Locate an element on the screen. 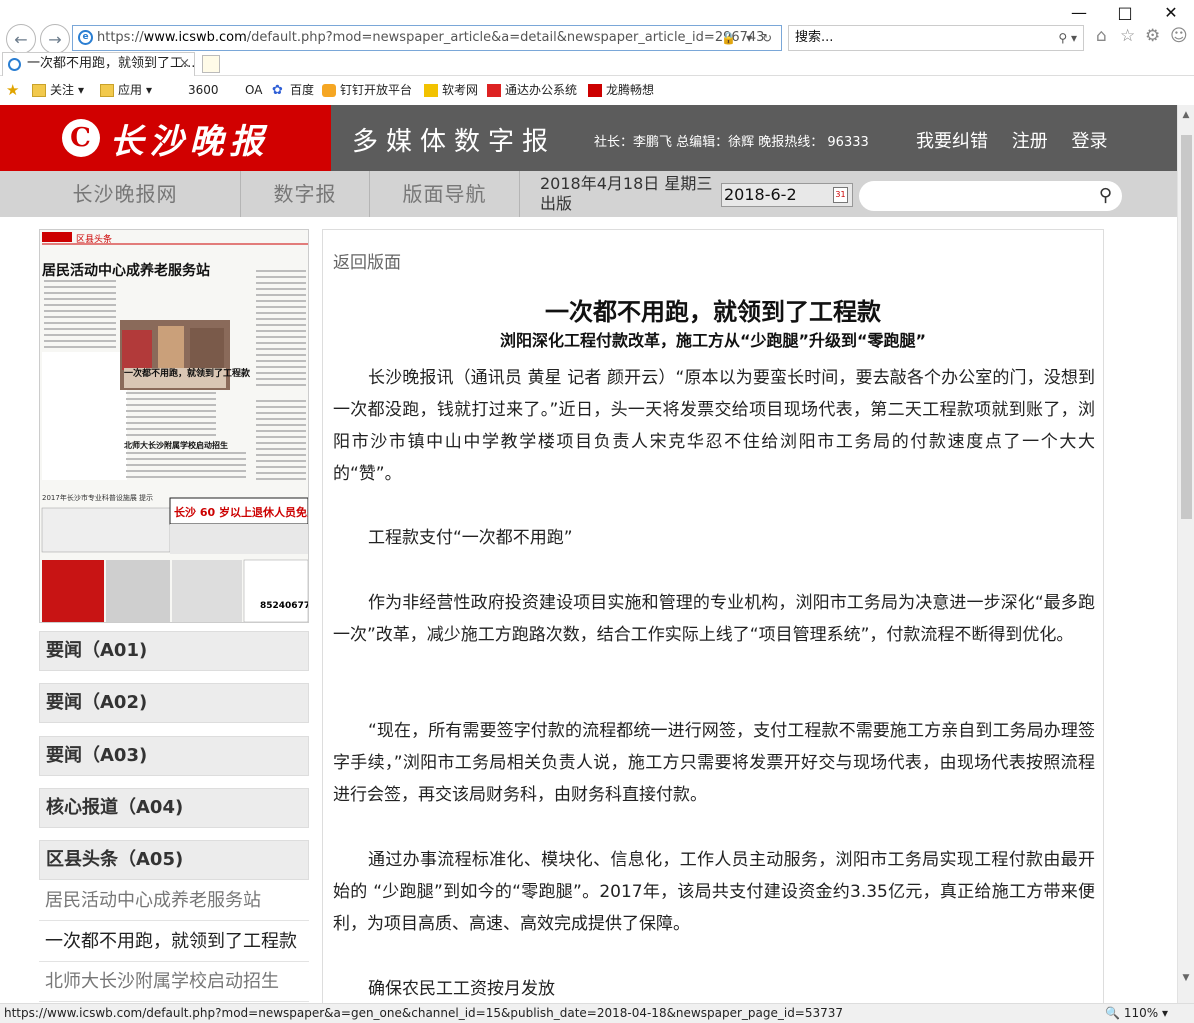 The width and height of the screenshot is (1194, 1023). article-headline: 一次都不用跑，就领到了工程款 is located at coordinates (713, 312).